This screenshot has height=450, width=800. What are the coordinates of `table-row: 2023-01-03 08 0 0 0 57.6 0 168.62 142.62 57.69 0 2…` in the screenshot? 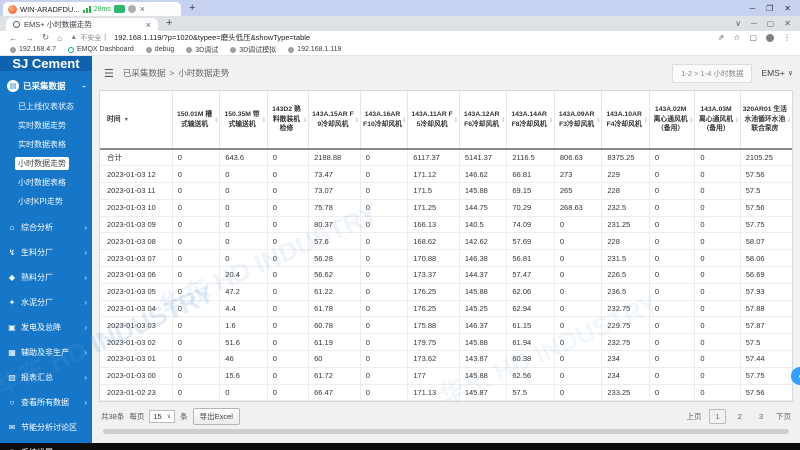 It's located at (446, 241).